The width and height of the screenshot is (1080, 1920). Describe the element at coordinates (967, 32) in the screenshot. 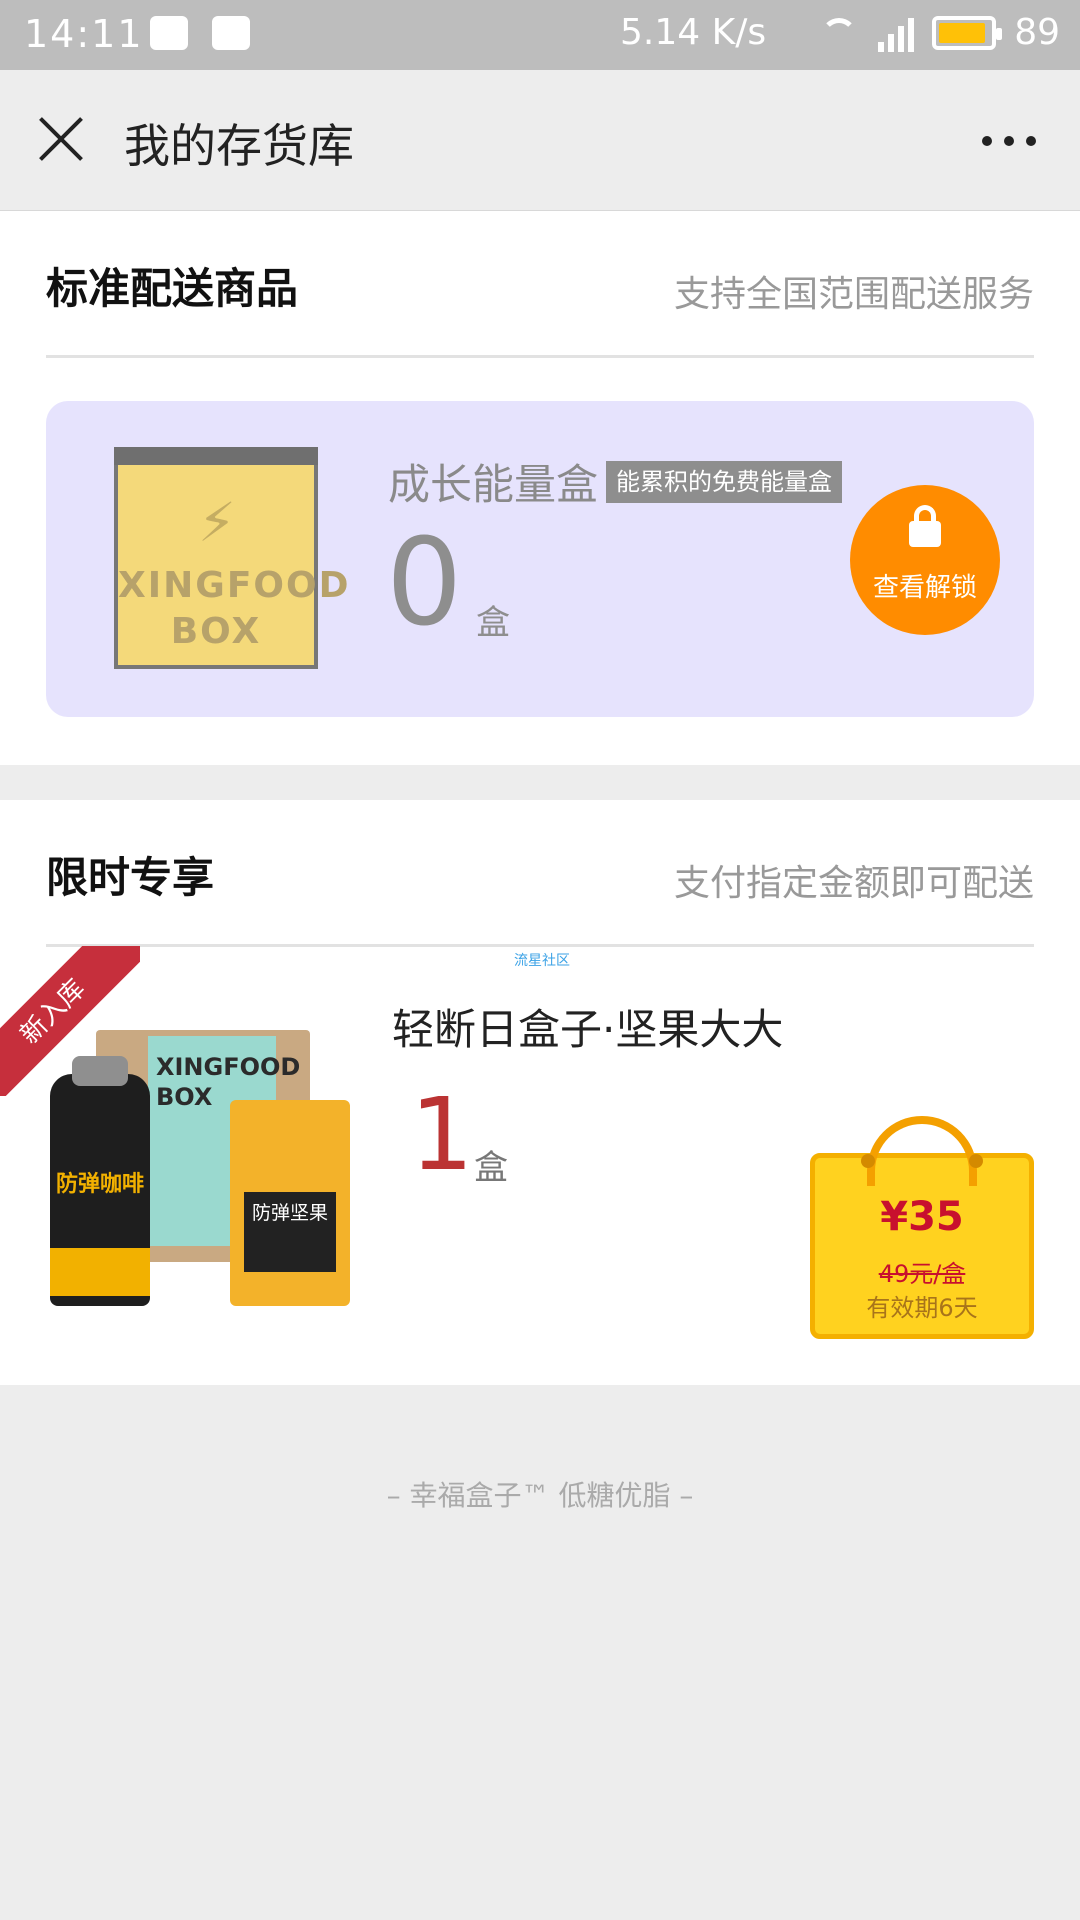

I see `battery-icon` at that location.